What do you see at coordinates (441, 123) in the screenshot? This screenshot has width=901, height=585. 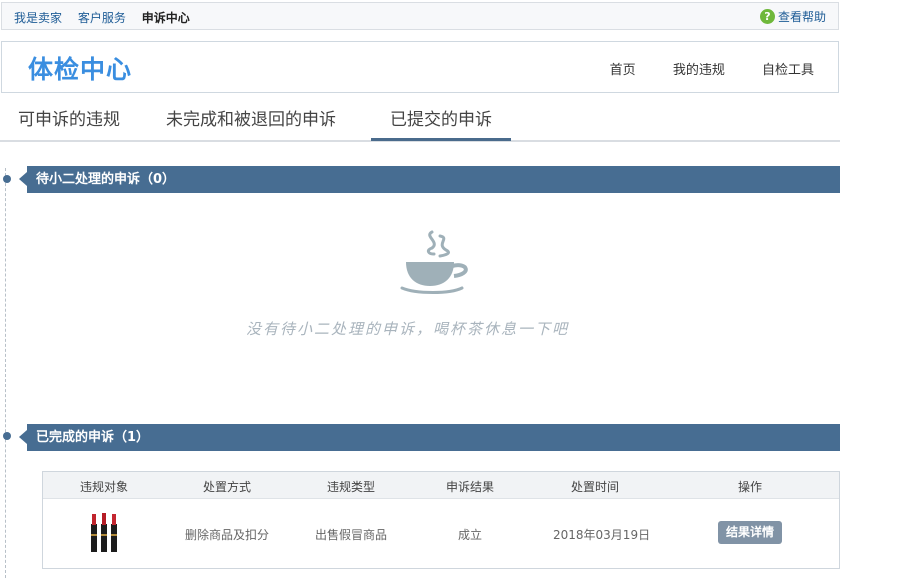 I see `tab-submitted-appeals: 已提交的申诉` at bounding box center [441, 123].